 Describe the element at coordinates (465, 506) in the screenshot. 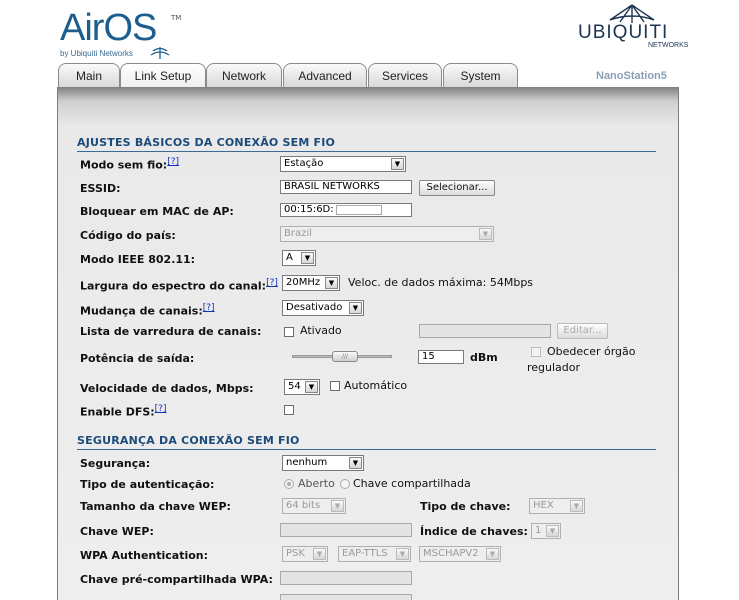

I see `key-type-label: Tipo de chave:` at that location.